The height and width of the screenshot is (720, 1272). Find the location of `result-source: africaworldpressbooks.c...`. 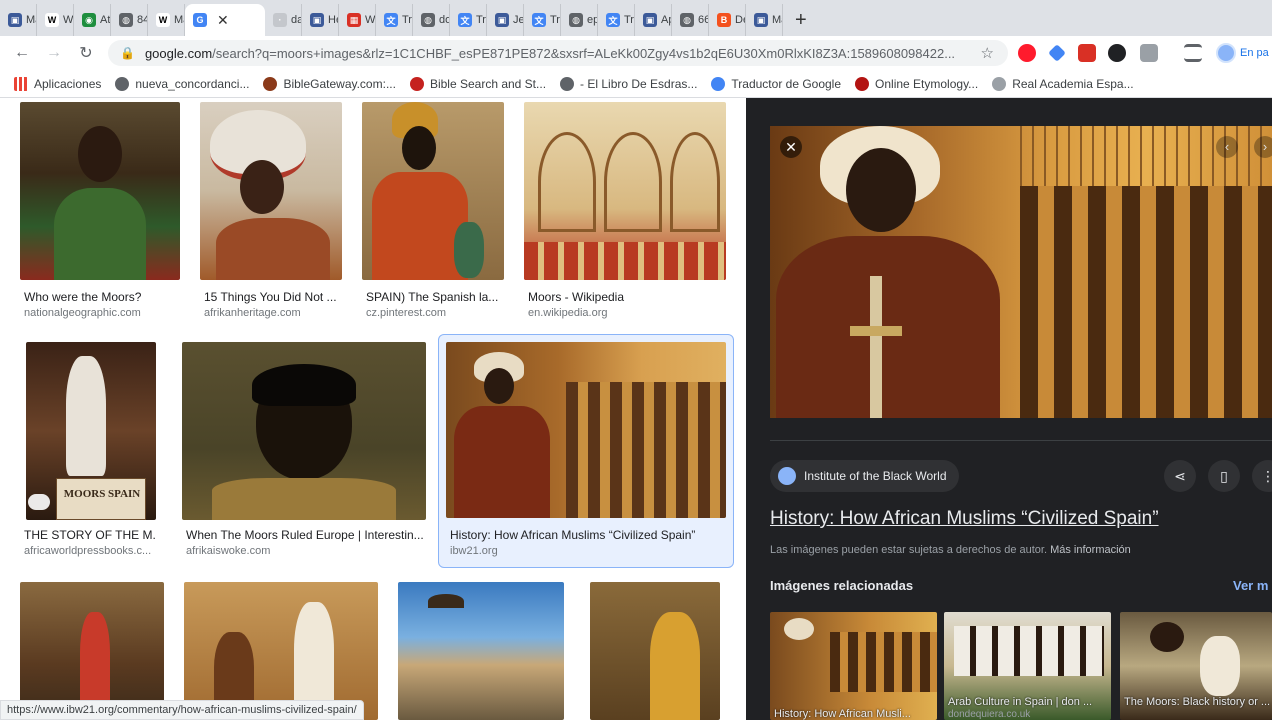

result-source: africaworldpressbooks.c... is located at coordinates (88, 551).